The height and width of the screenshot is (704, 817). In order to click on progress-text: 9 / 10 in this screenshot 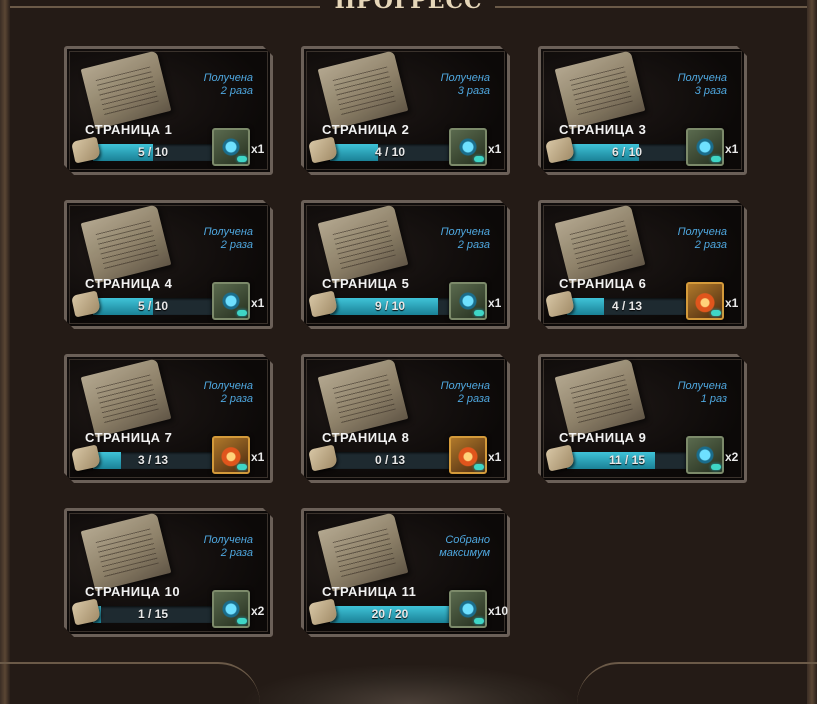, I will do `click(390, 306)`.